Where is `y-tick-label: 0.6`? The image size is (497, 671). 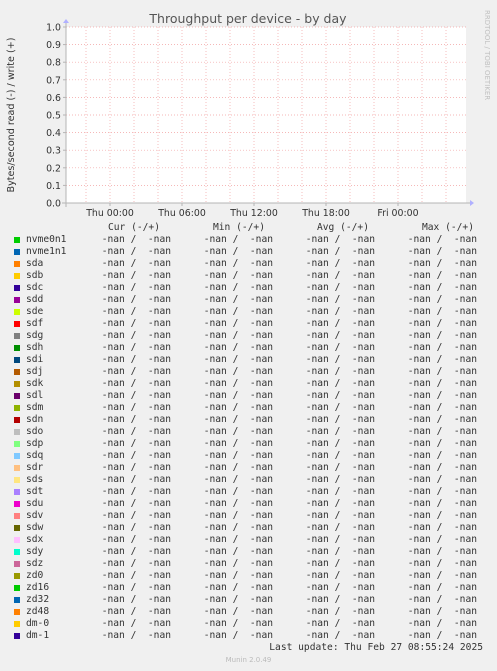
y-tick-label: 0.6 is located at coordinates (53, 98).